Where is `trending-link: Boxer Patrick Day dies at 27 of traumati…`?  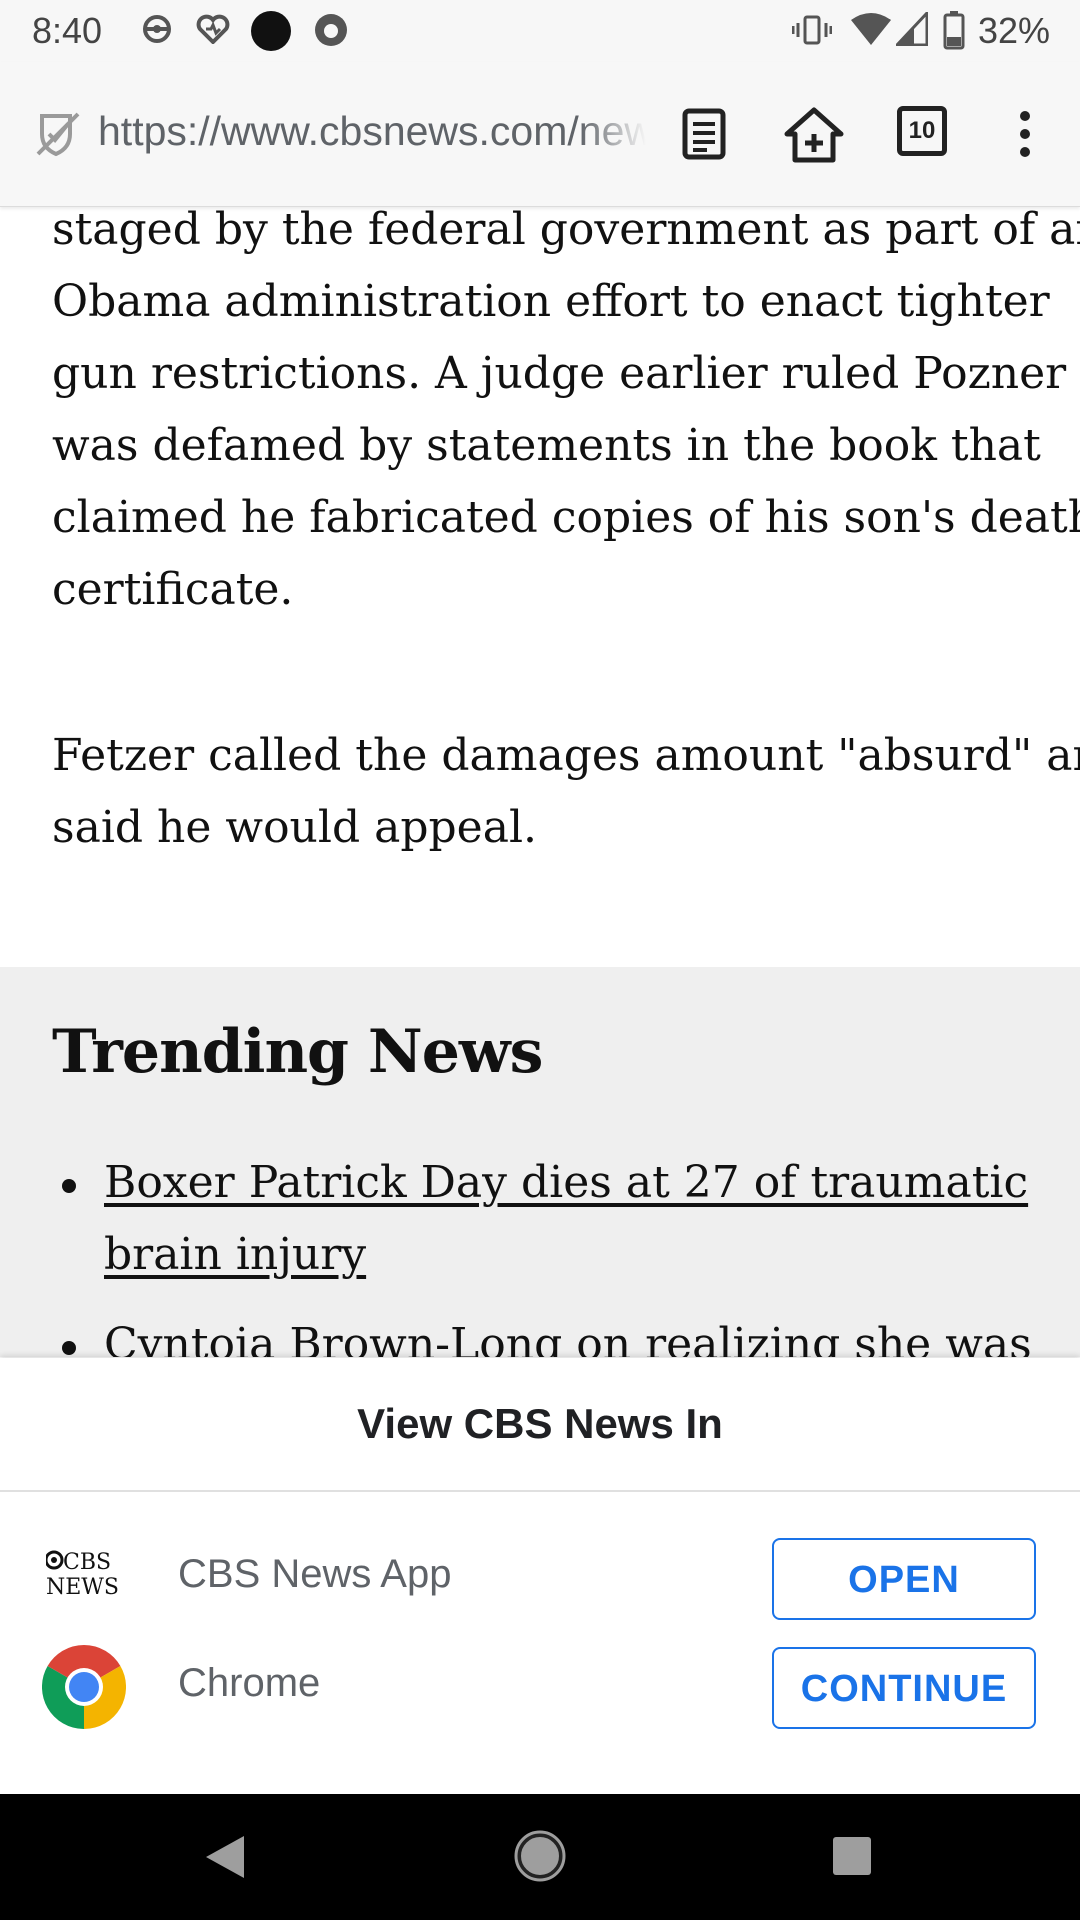 trending-link: Boxer Patrick Day dies at 27 of traumati… is located at coordinates (566, 1218).